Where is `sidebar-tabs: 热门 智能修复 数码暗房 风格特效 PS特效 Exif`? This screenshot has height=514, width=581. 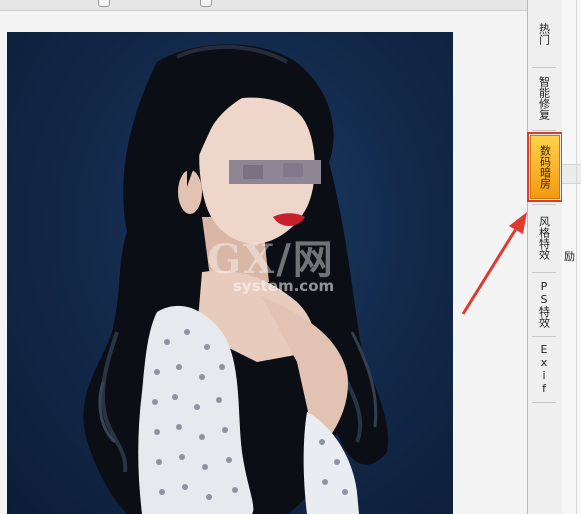 sidebar-tabs: 热门 智能修复 数码暗房 风格特效 PS特效 Exif is located at coordinates (545, 257).